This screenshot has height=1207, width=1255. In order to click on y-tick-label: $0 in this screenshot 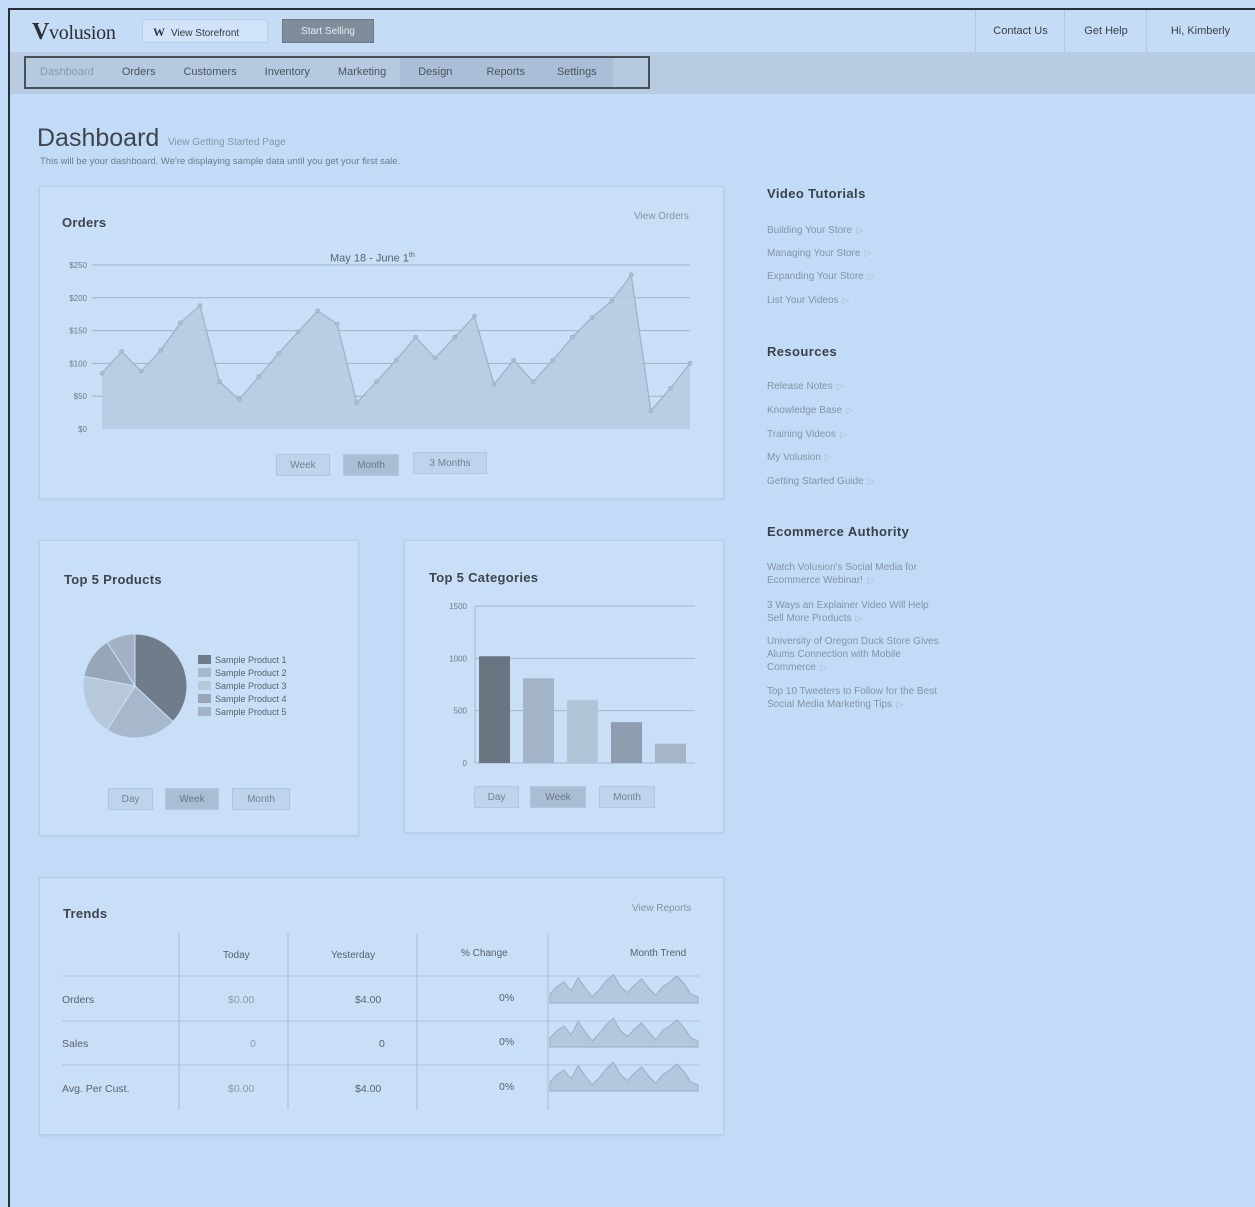, I will do `click(82, 429)`.